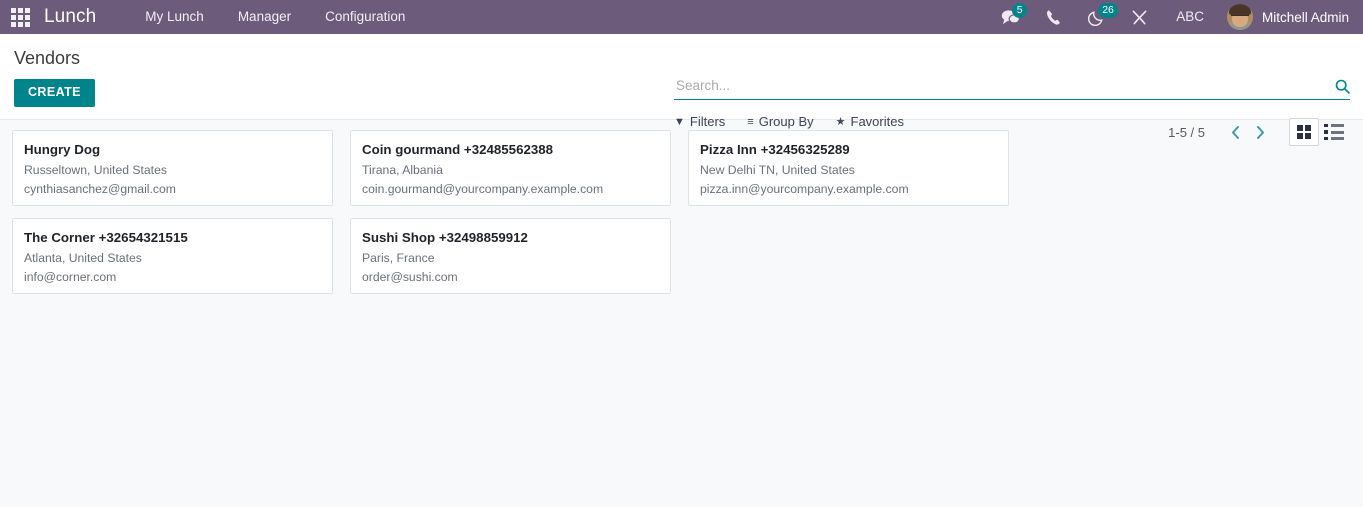 This screenshot has width=1363, height=507. Describe the element at coordinates (1305, 17) in the screenshot. I see `username-label: Mitchell Admin` at that location.